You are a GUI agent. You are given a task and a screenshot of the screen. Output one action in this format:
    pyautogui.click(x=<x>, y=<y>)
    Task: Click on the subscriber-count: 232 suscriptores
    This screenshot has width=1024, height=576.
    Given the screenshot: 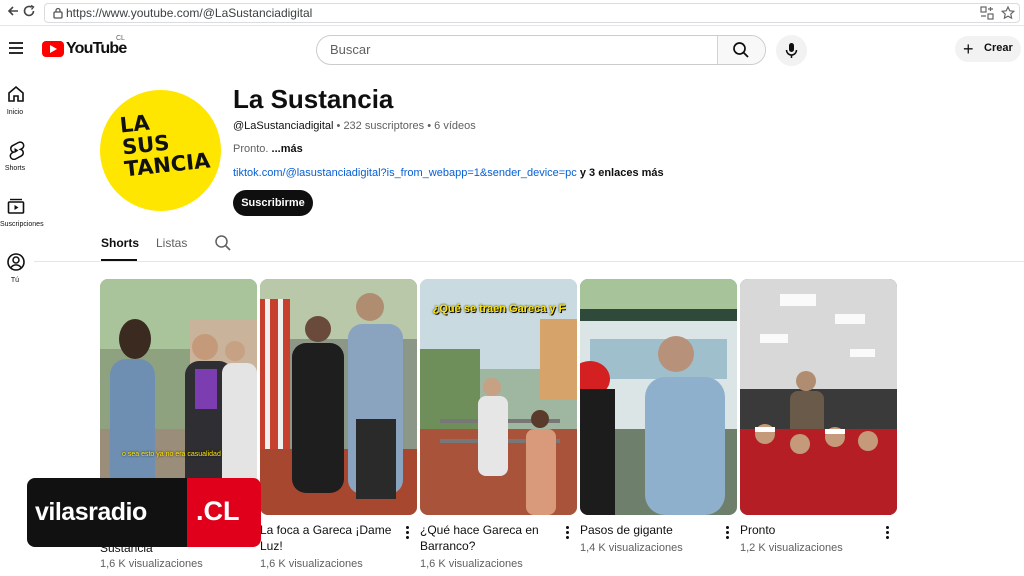 What is the action you would take?
    pyautogui.click(x=384, y=126)
    